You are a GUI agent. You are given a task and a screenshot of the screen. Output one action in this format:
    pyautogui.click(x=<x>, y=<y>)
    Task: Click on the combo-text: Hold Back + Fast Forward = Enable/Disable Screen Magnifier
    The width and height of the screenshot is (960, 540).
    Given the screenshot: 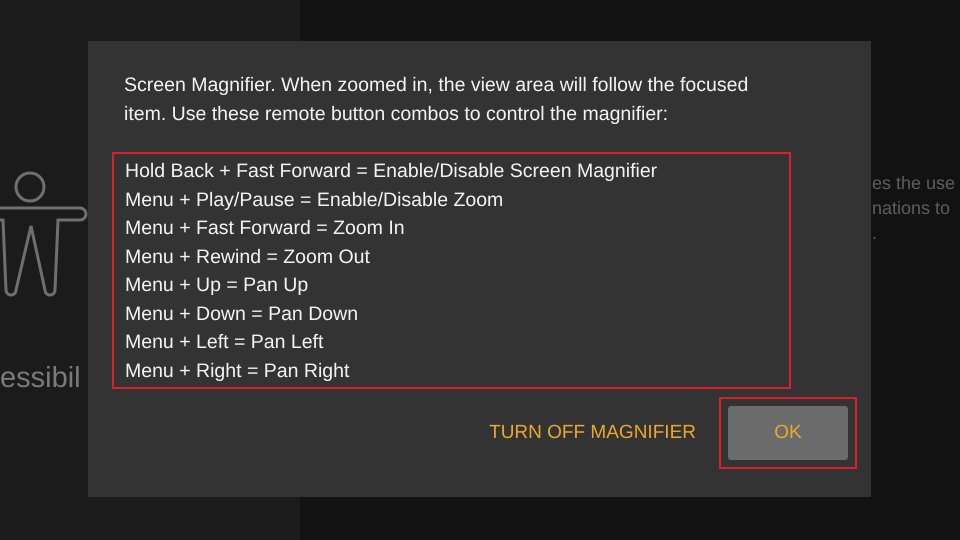 What is the action you would take?
    pyautogui.click(x=391, y=171)
    